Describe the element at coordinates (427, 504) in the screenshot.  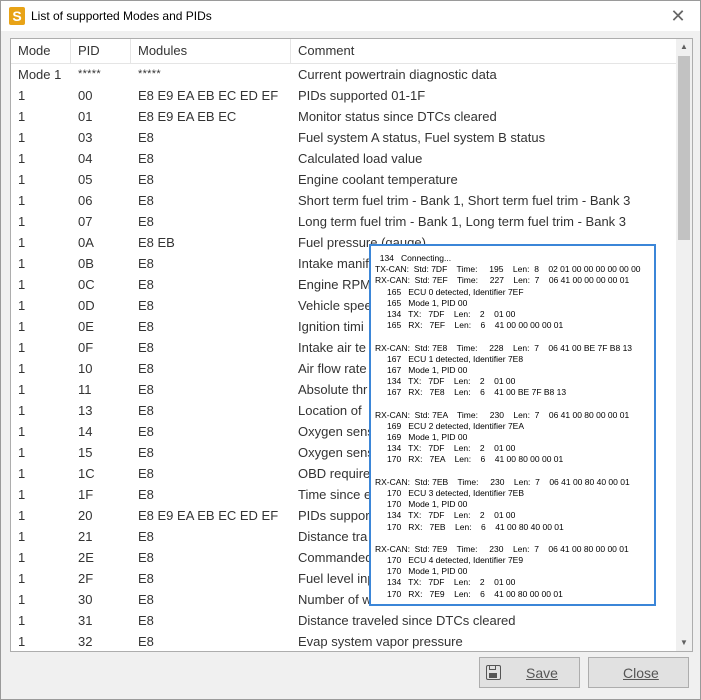
I see `log-line: 170 Mode 1, PID 00` at that location.